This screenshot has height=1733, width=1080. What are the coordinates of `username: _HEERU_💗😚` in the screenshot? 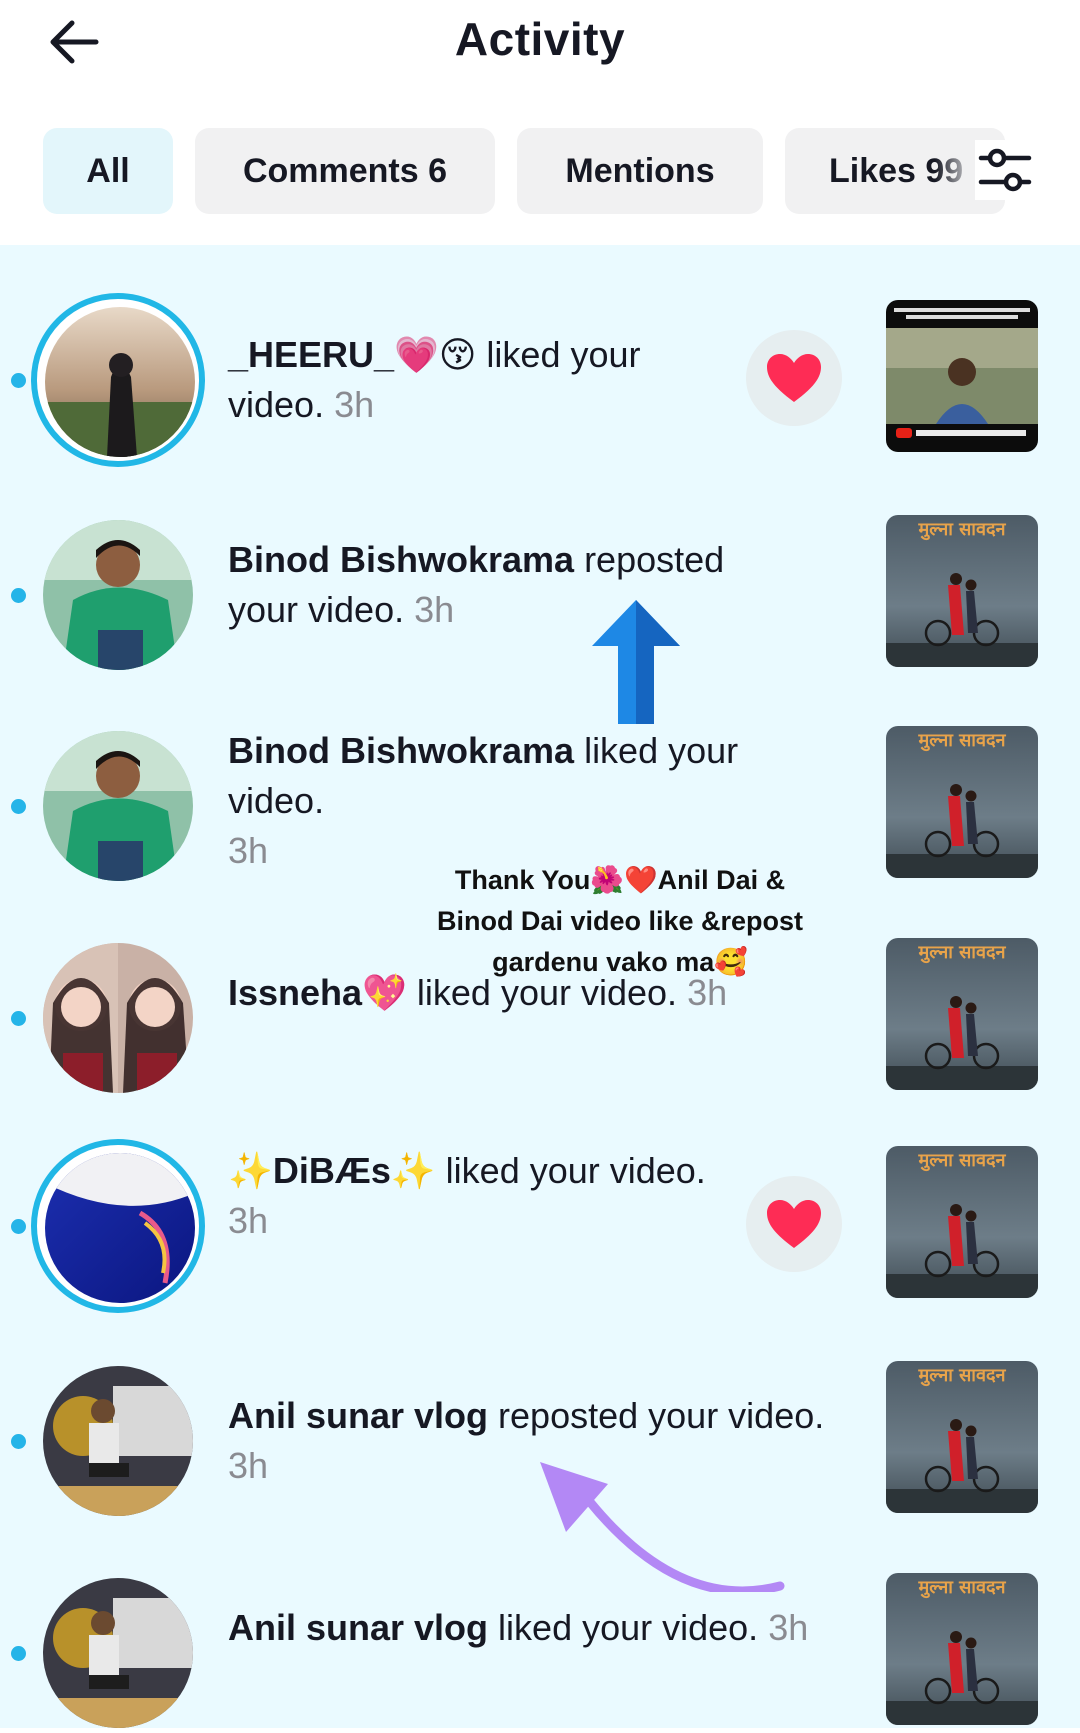 It's located at (352, 354).